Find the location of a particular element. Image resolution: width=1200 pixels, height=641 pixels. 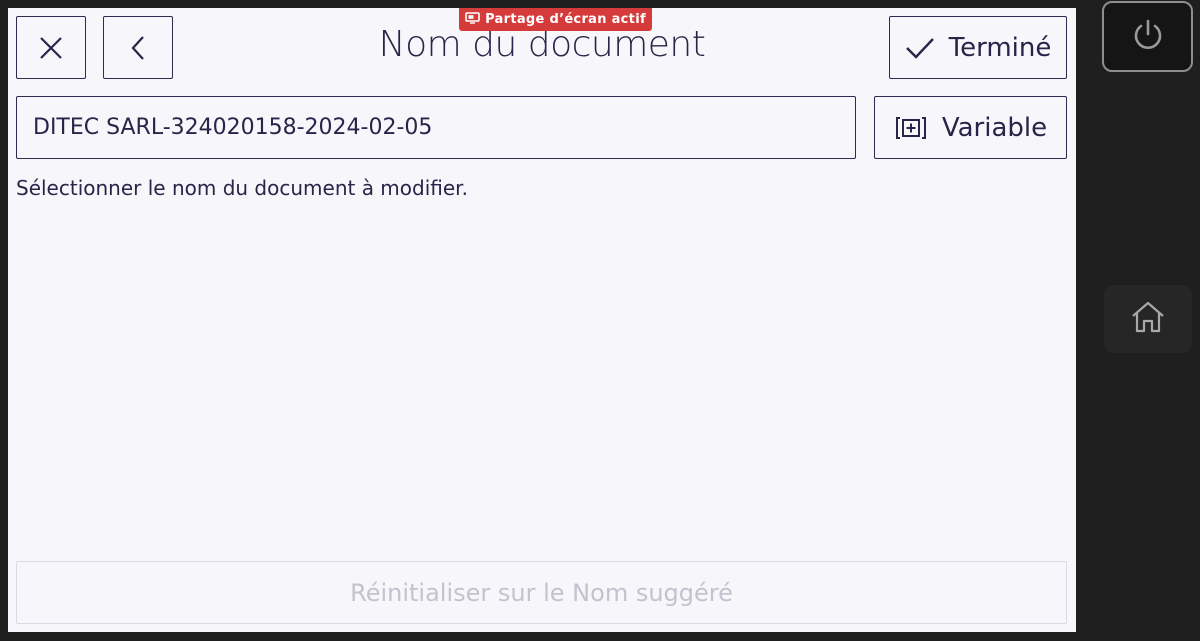

chevron-left-icon is located at coordinates (138, 48).